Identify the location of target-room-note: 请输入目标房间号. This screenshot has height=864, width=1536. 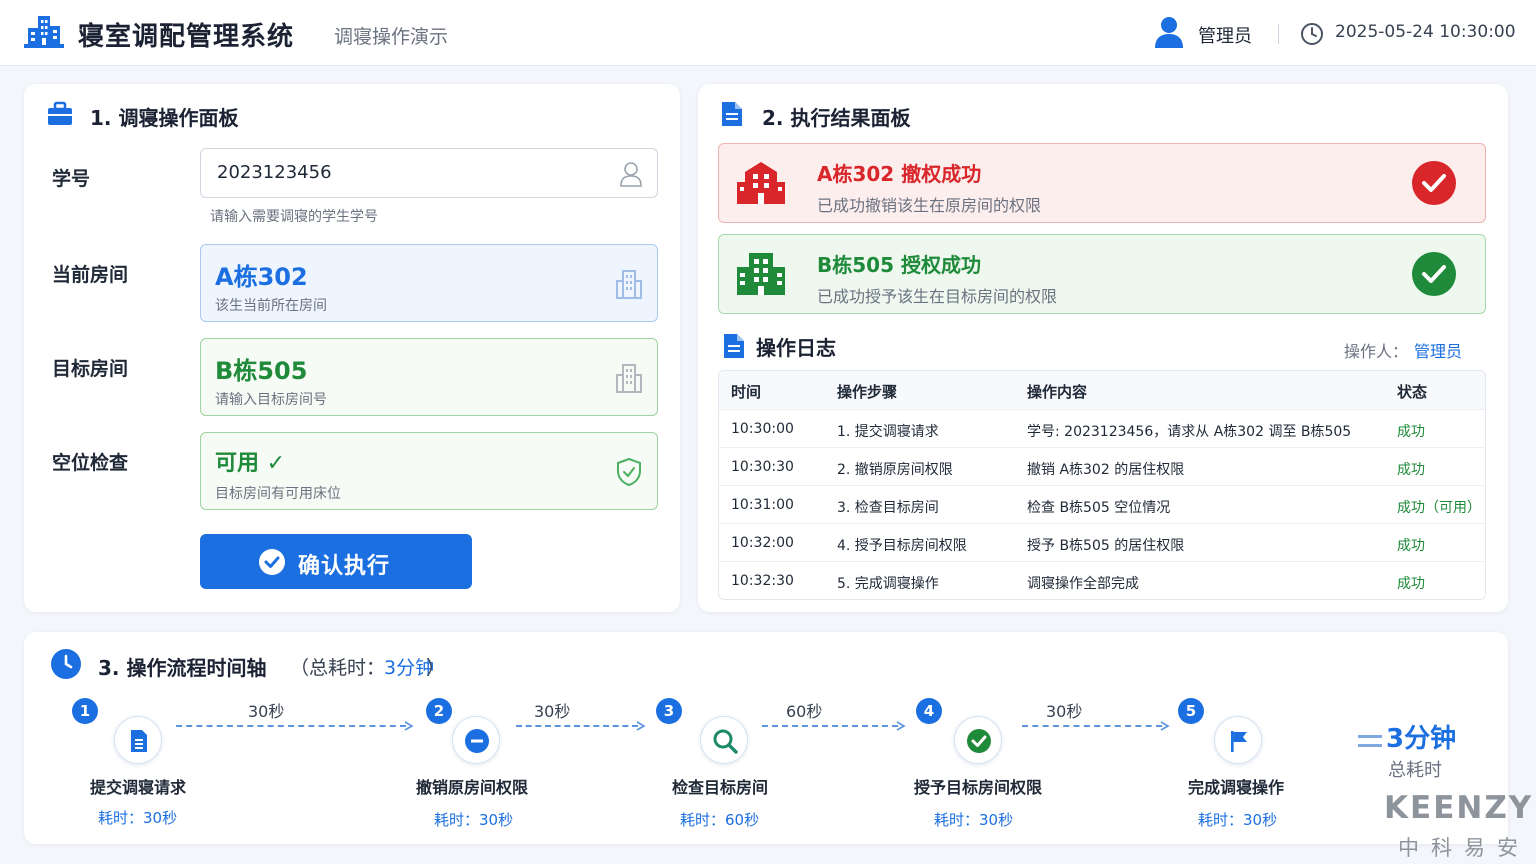
(271, 400).